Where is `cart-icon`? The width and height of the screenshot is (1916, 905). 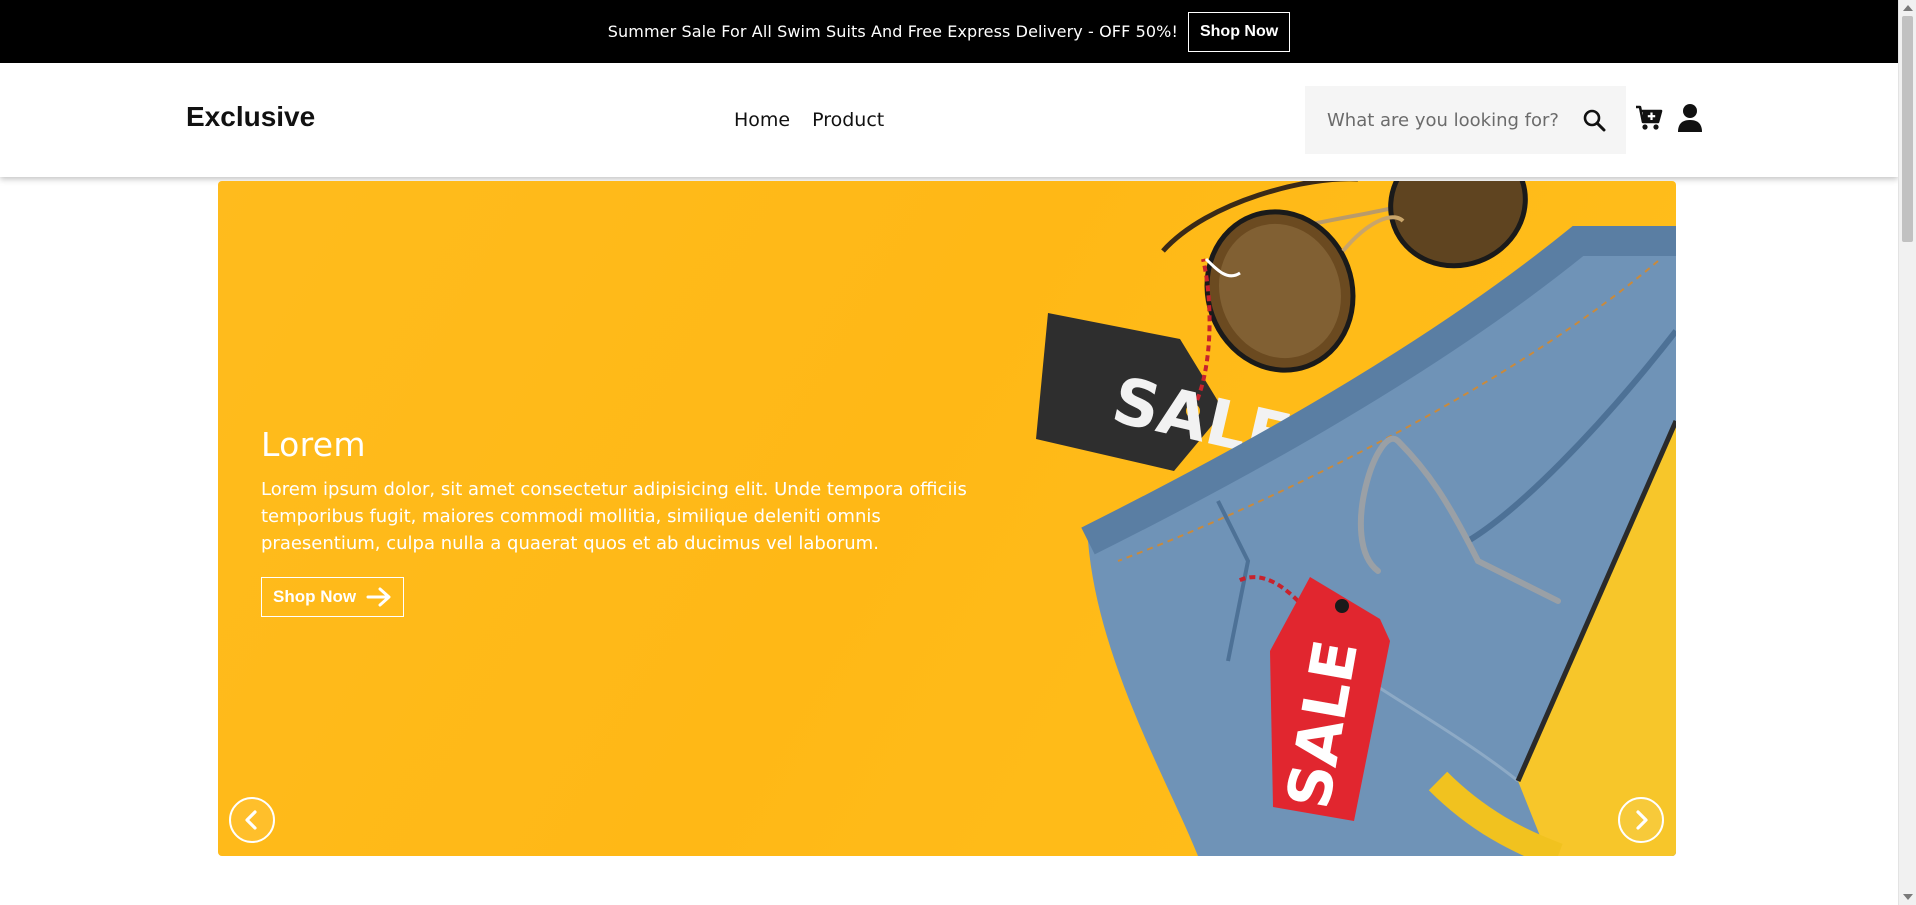 cart-icon is located at coordinates (1649, 118).